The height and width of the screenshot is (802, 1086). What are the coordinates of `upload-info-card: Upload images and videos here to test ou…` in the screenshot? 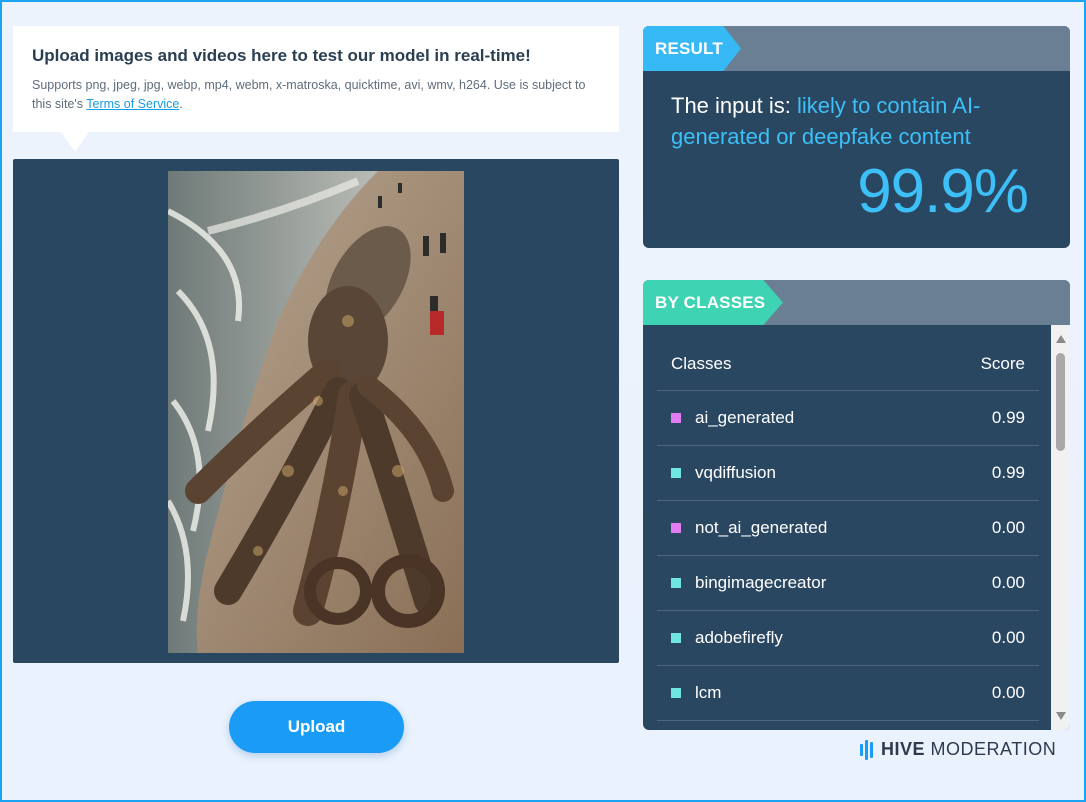 It's located at (316, 89).